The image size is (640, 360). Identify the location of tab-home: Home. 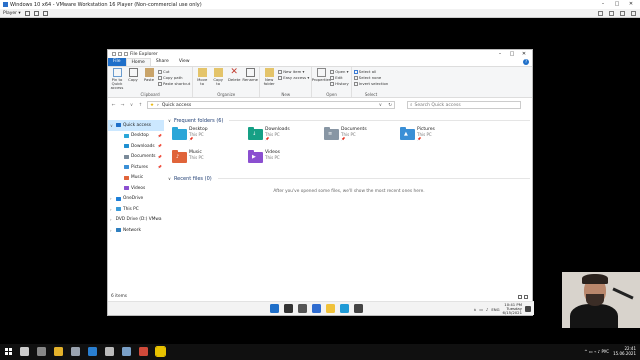
(138, 62).